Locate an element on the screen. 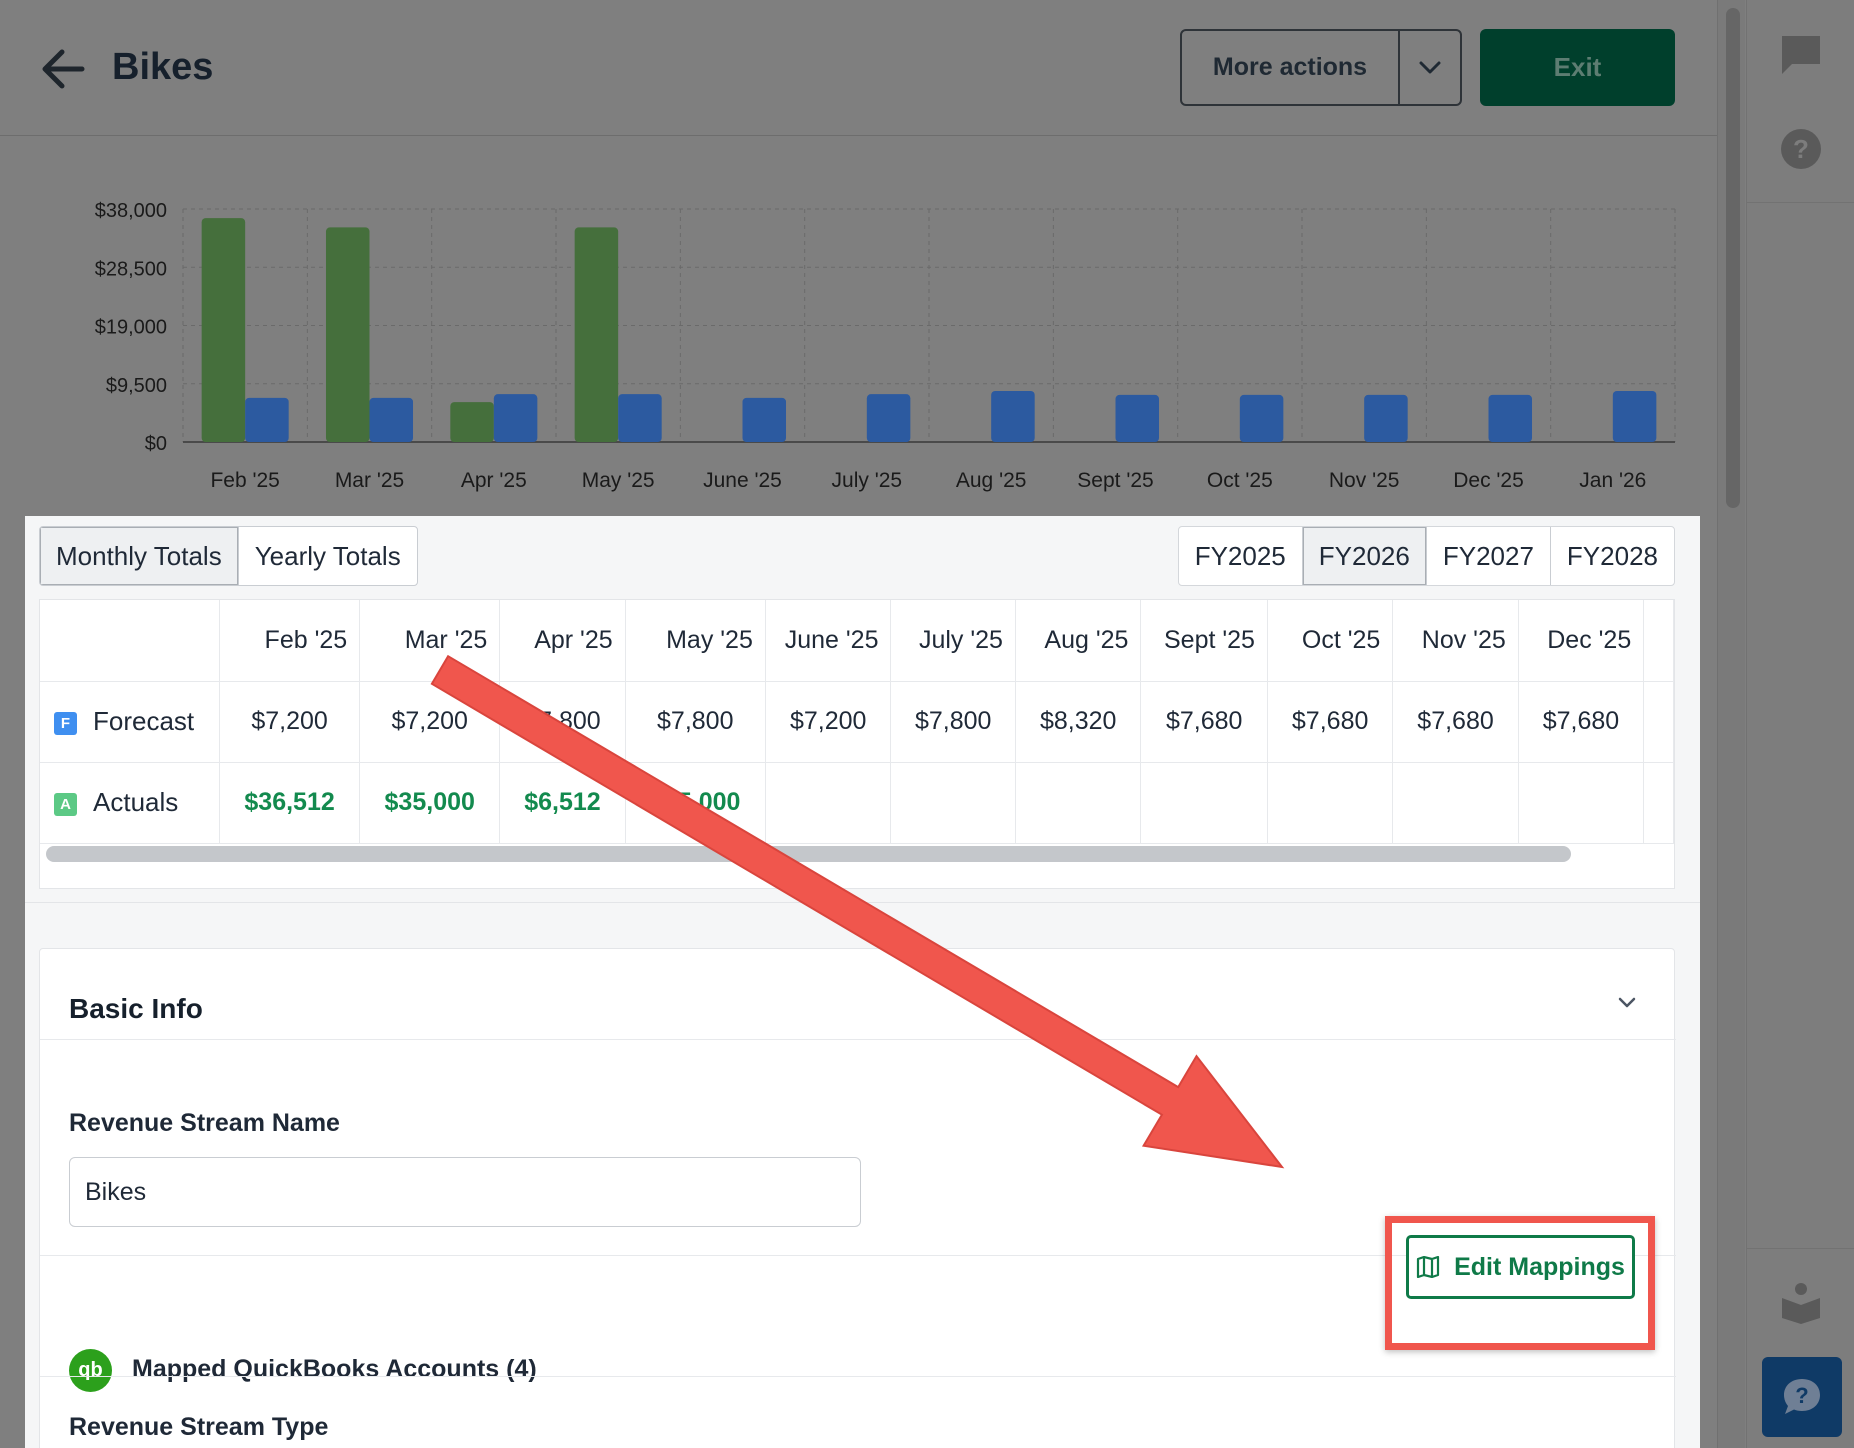 The width and height of the screenshot is (1854, 1448). revenue-stream-name-input is located at coordinates (465, 1192).